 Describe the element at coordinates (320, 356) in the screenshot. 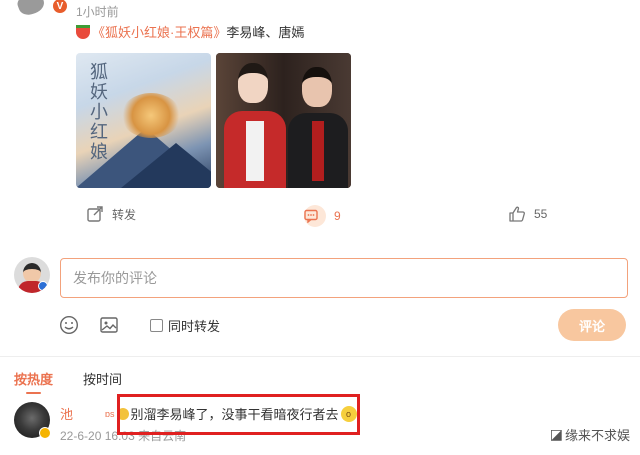

I see `divider` at that location.